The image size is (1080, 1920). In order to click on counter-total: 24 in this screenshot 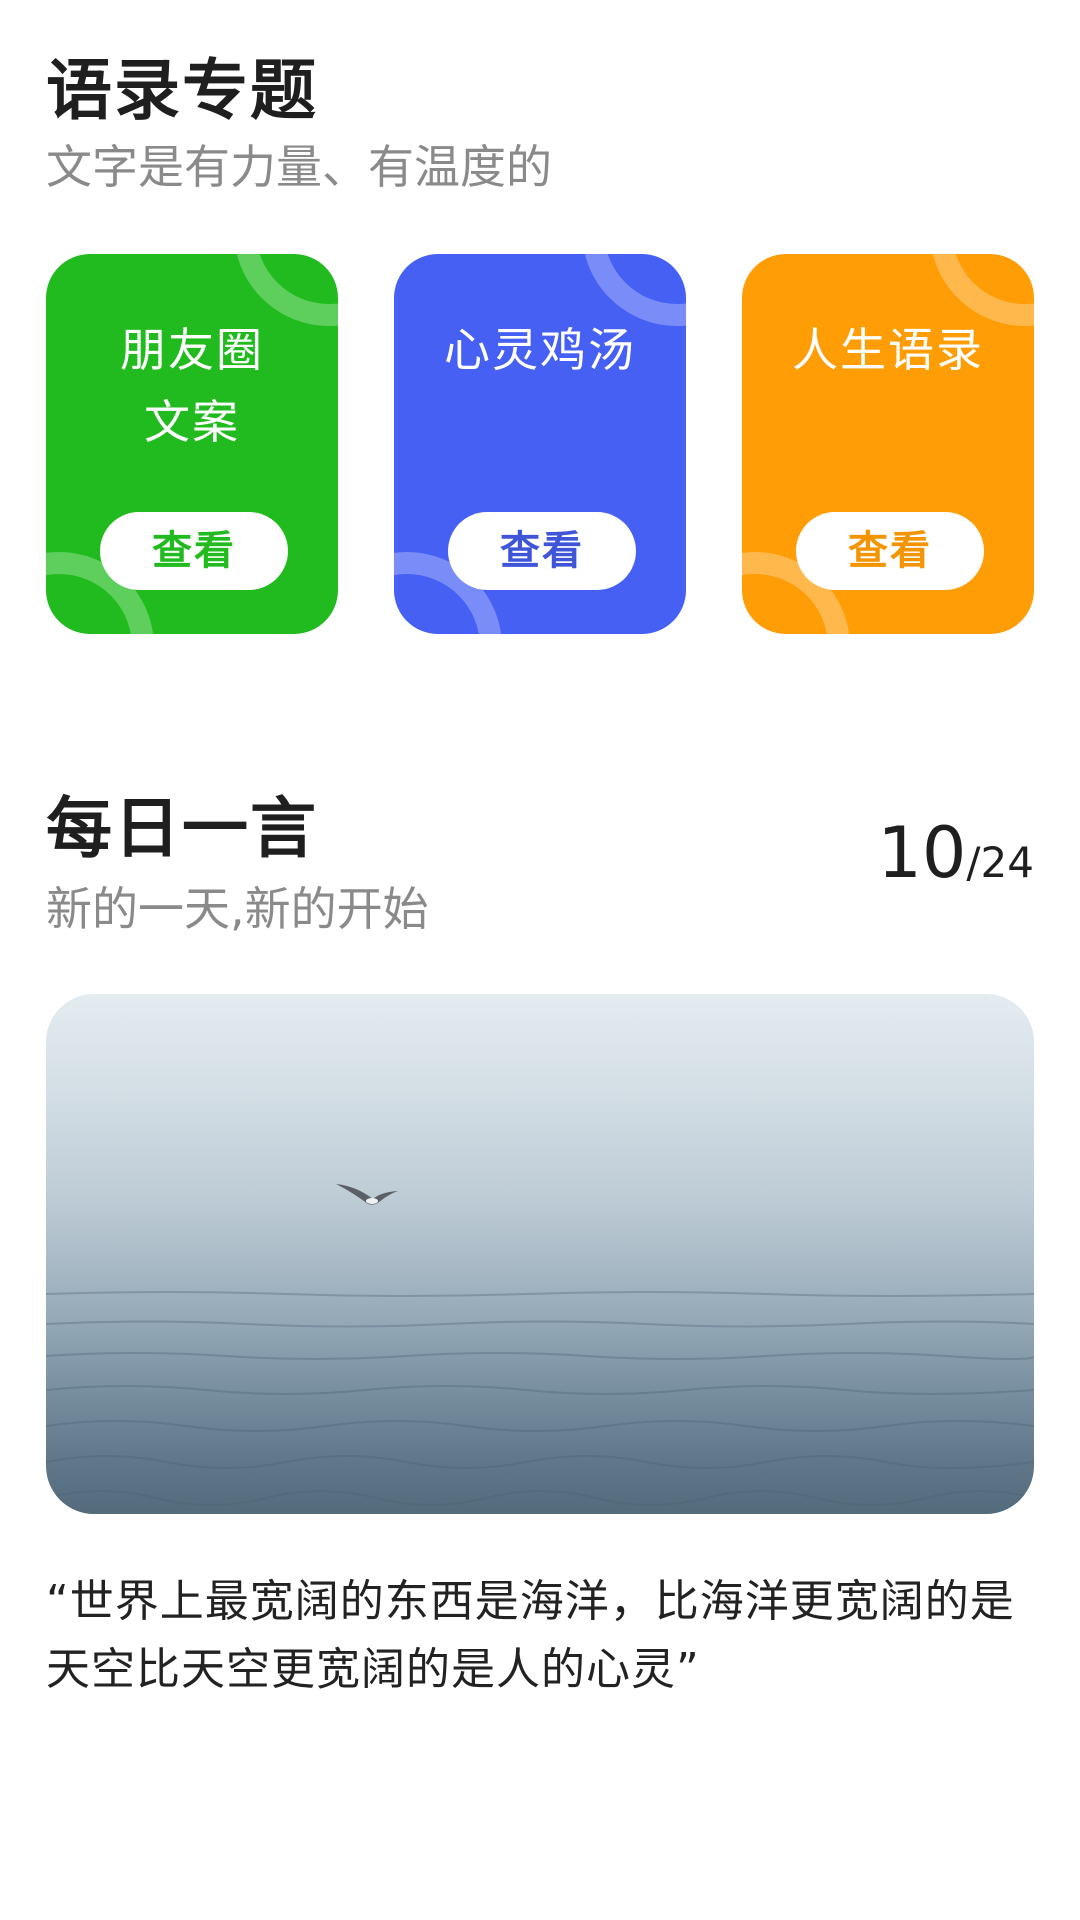, I will do `click(1007, 862)`.